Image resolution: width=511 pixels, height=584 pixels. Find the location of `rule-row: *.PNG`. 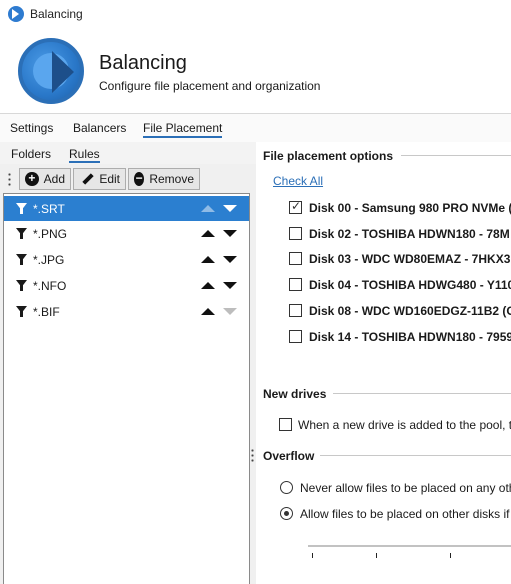

rule-row: *.PNG is located at coordinates (126, 233).